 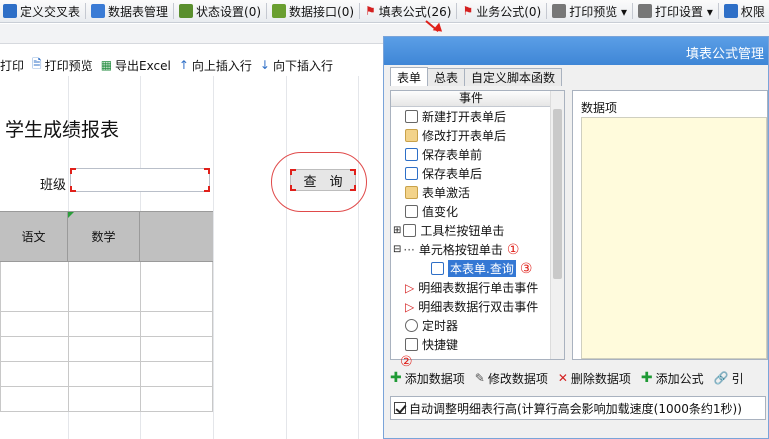 What do you see at coordinates (437, 268) in the screenshot?
I see `script-icon` at bounding box center [437, 268].